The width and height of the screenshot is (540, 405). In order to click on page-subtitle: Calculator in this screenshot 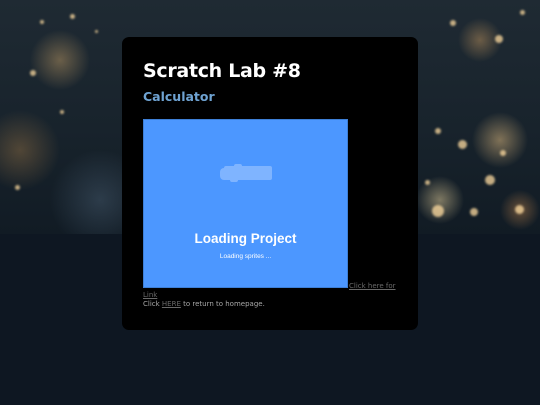, I will do `click(179, 96)`.